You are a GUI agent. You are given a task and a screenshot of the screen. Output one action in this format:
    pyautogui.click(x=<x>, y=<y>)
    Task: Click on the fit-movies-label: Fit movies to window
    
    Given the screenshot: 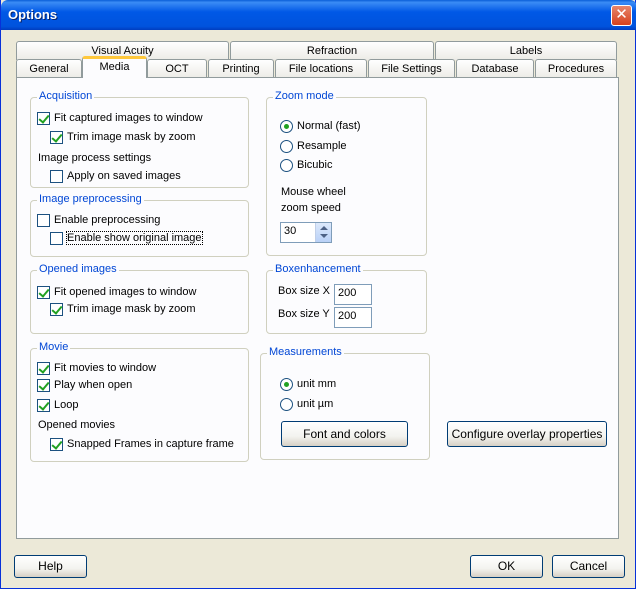 What is the action you would take?
    pyautogui.click(x=105, y=368)
    